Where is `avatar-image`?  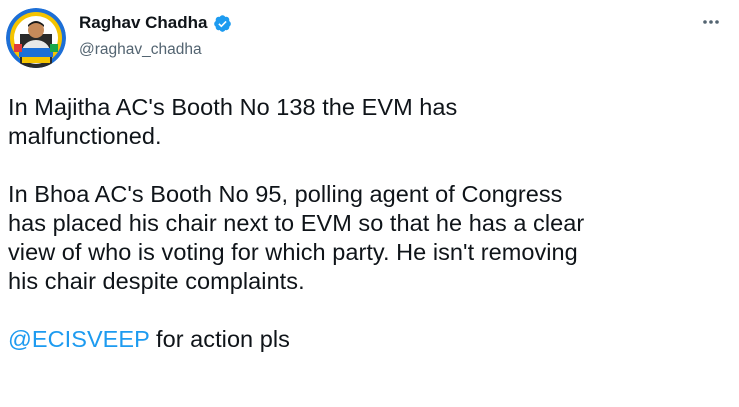 avatar-image is located at coordinates (36, 38).